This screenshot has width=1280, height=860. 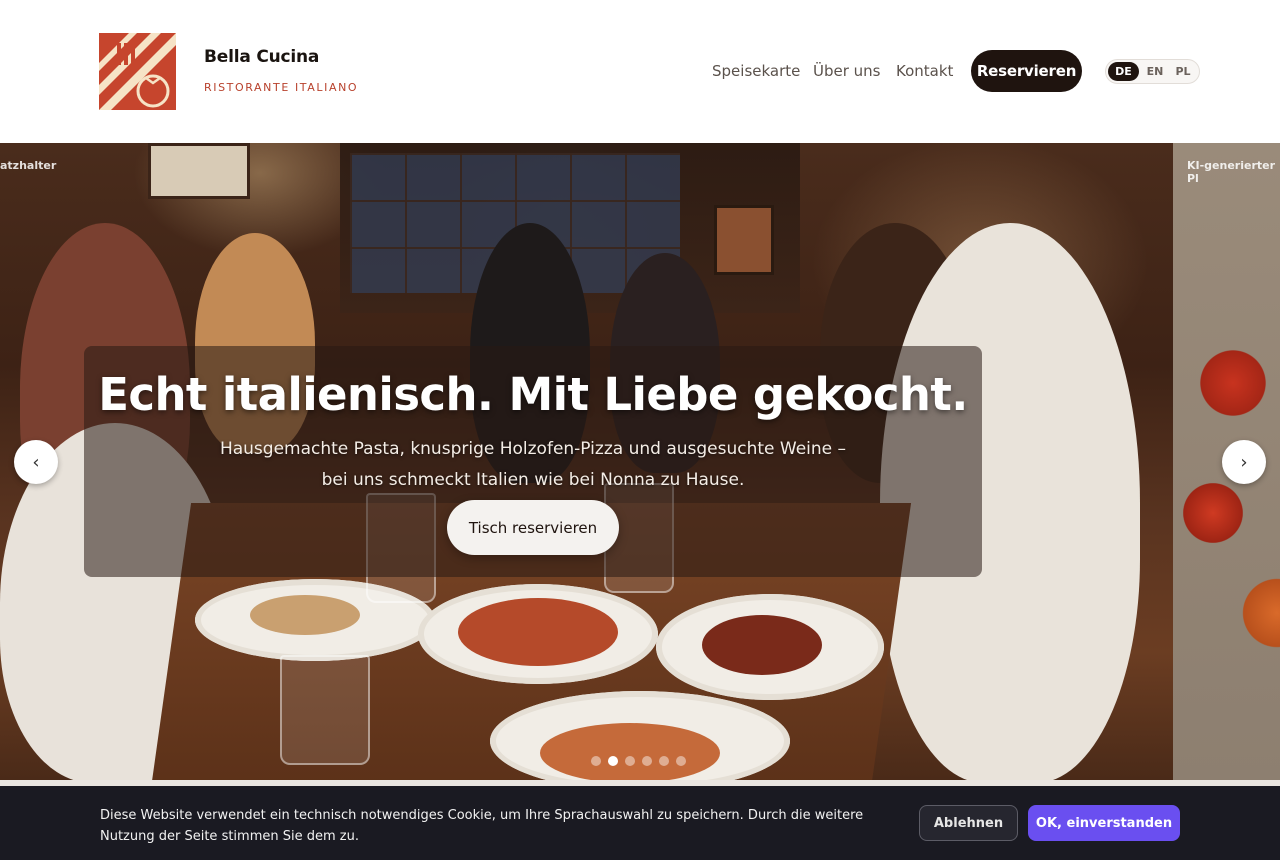 I want to click on language-switcher: DE EN PL, so click(x=1152, y=71).